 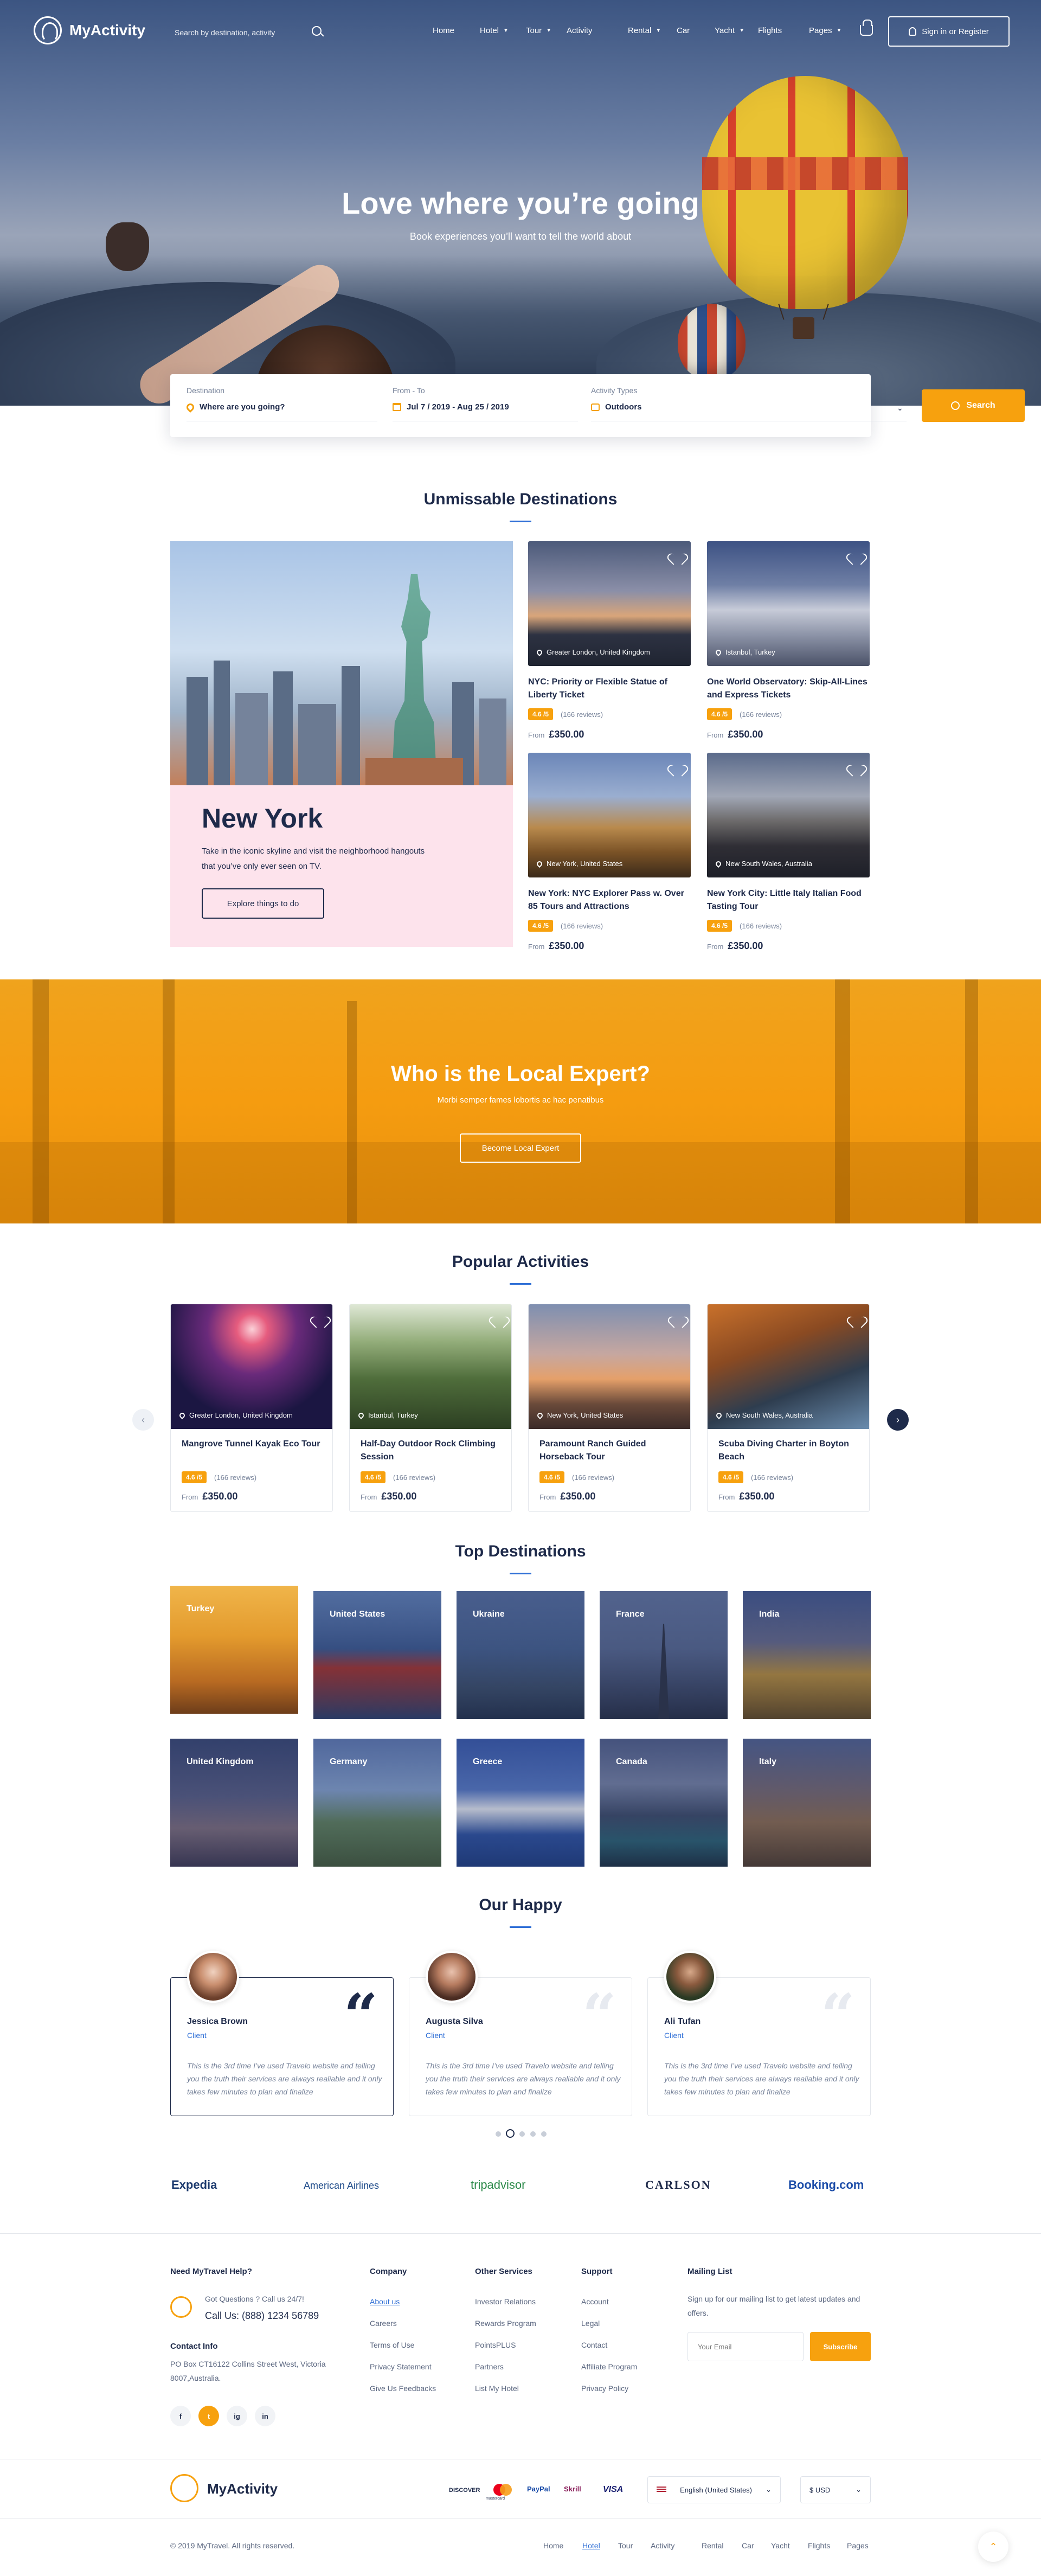 What do you see at coordinates (505, 2301) in the screenshot?
I see `footer-link-investor: Investor Relations` at bounding box center [505, 2301].